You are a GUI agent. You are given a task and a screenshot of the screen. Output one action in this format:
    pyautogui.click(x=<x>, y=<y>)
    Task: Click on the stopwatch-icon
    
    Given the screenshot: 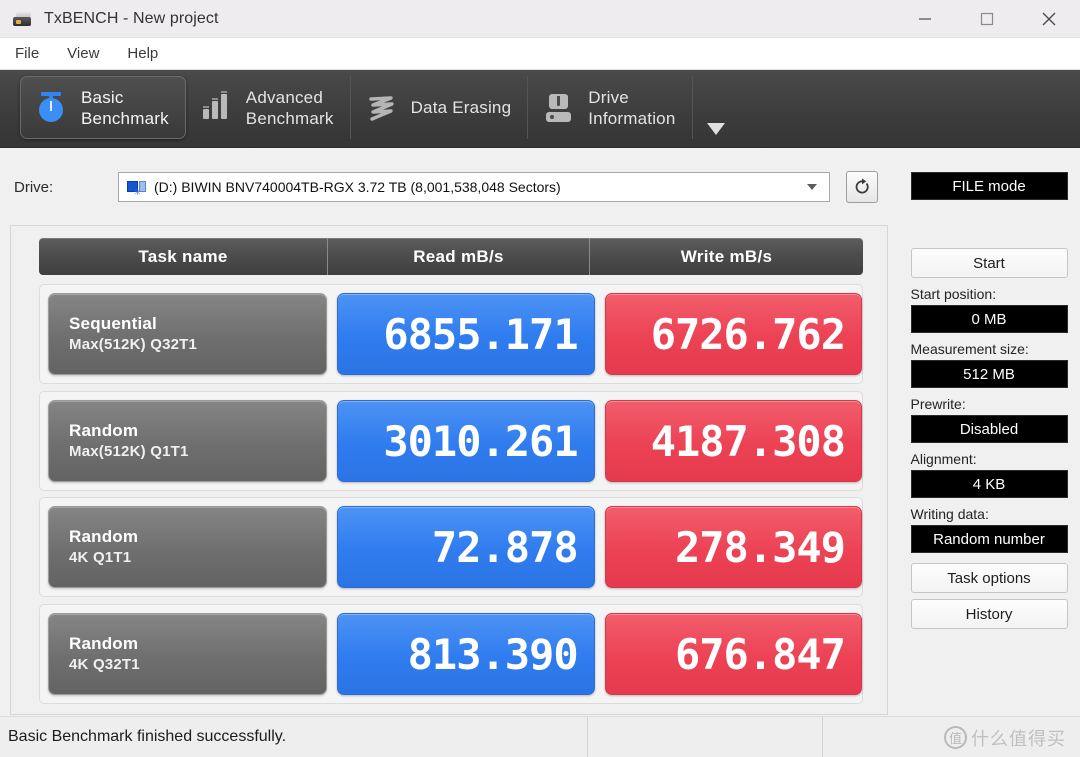 What is the action you would take?
    pyautogui.click(x=52, y=108)
    